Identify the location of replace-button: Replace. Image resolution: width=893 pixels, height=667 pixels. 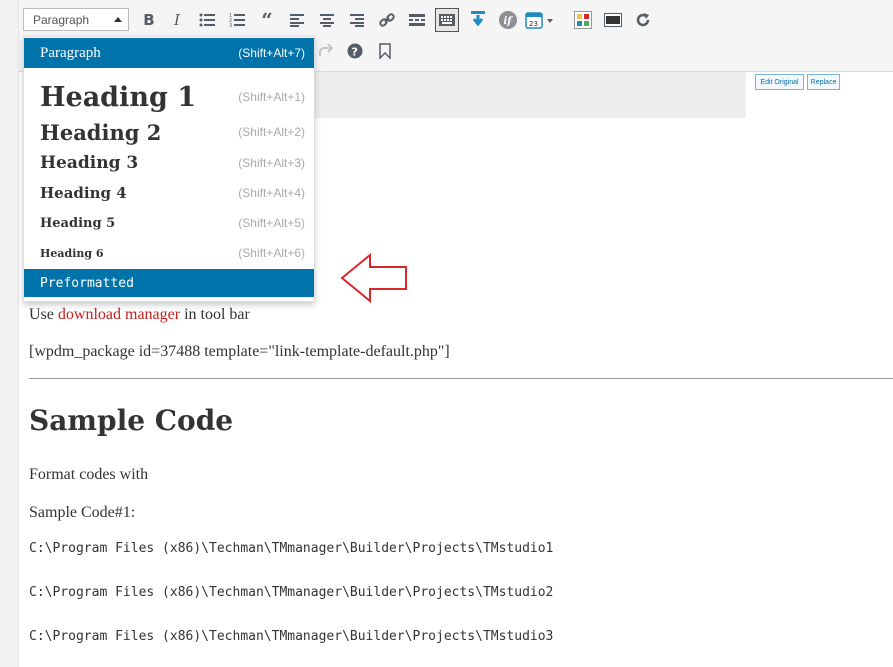
(823, 82).